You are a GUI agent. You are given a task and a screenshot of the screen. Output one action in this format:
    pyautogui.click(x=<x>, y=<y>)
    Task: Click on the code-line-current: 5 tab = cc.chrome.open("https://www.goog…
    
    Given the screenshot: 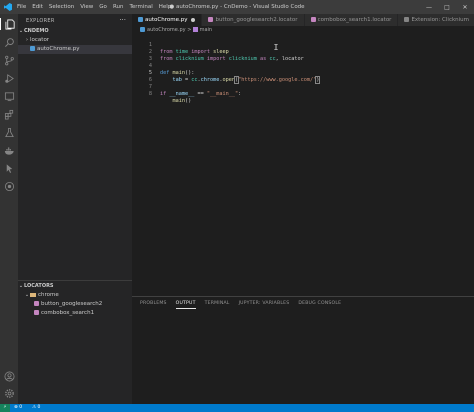 What is the action you would take?
    pyautogui.click(x=303, y=73)
    